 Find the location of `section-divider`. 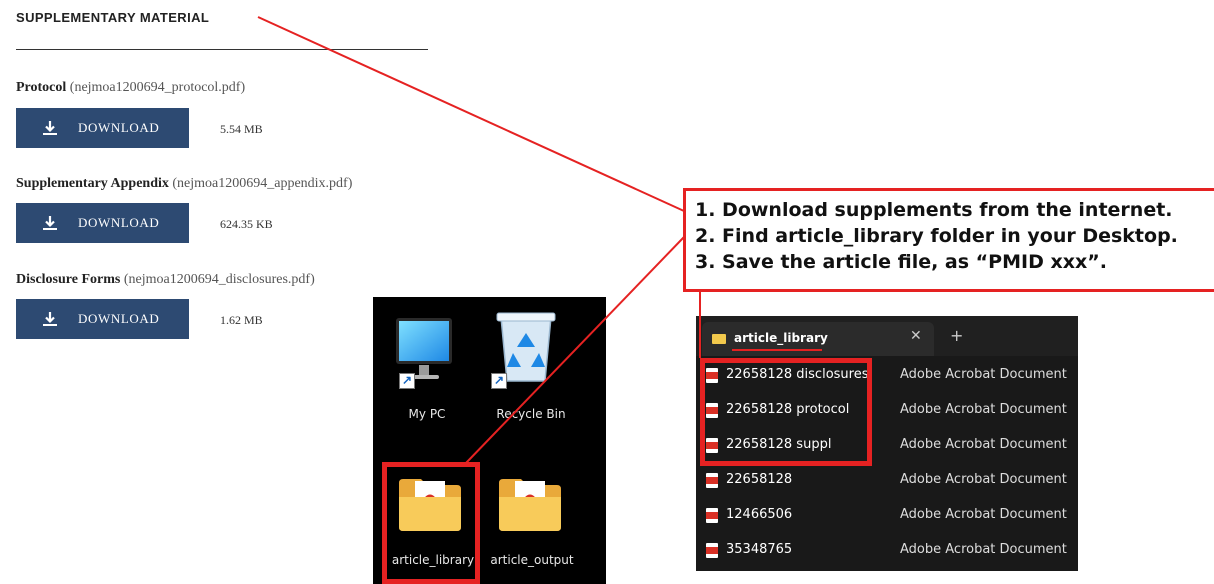

section-divider is located at coordinates (222, 49).